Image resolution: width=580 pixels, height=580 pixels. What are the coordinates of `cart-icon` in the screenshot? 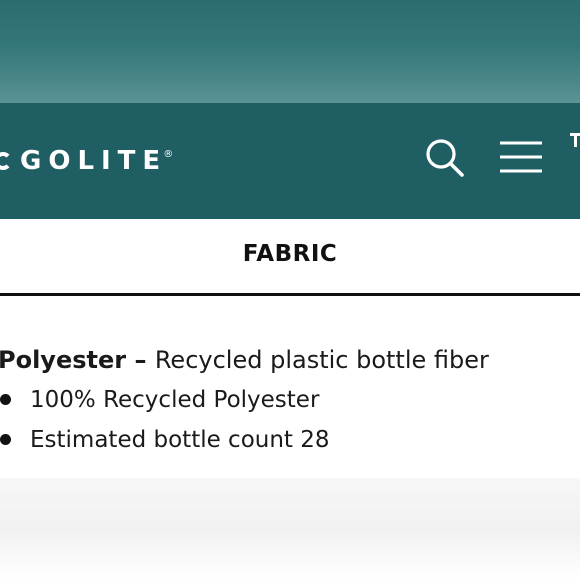 It's located at (575, 140).